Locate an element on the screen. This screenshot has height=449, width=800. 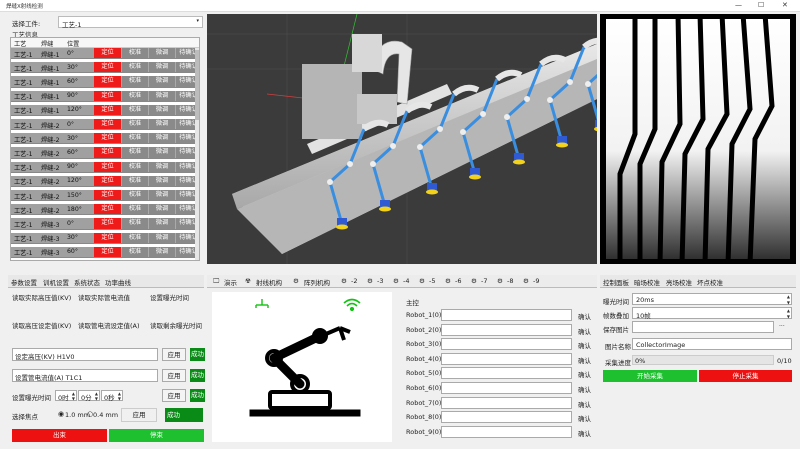
tab-training: 训机设置 is located at coordinates (56, 282).